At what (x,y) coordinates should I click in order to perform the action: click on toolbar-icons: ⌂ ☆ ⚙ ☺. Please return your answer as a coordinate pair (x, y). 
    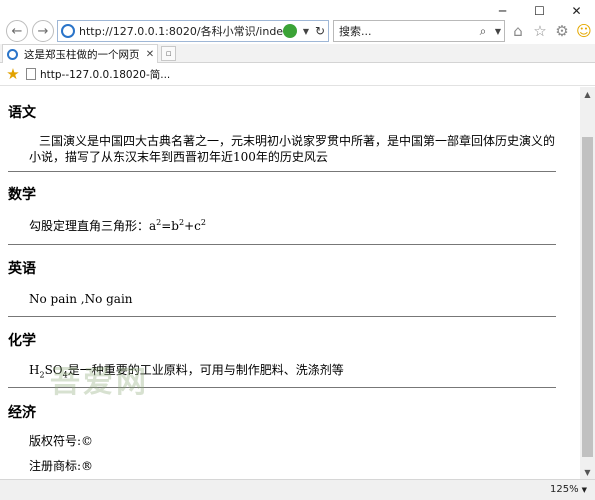
    Looking at the image, I should click on (551, 31).